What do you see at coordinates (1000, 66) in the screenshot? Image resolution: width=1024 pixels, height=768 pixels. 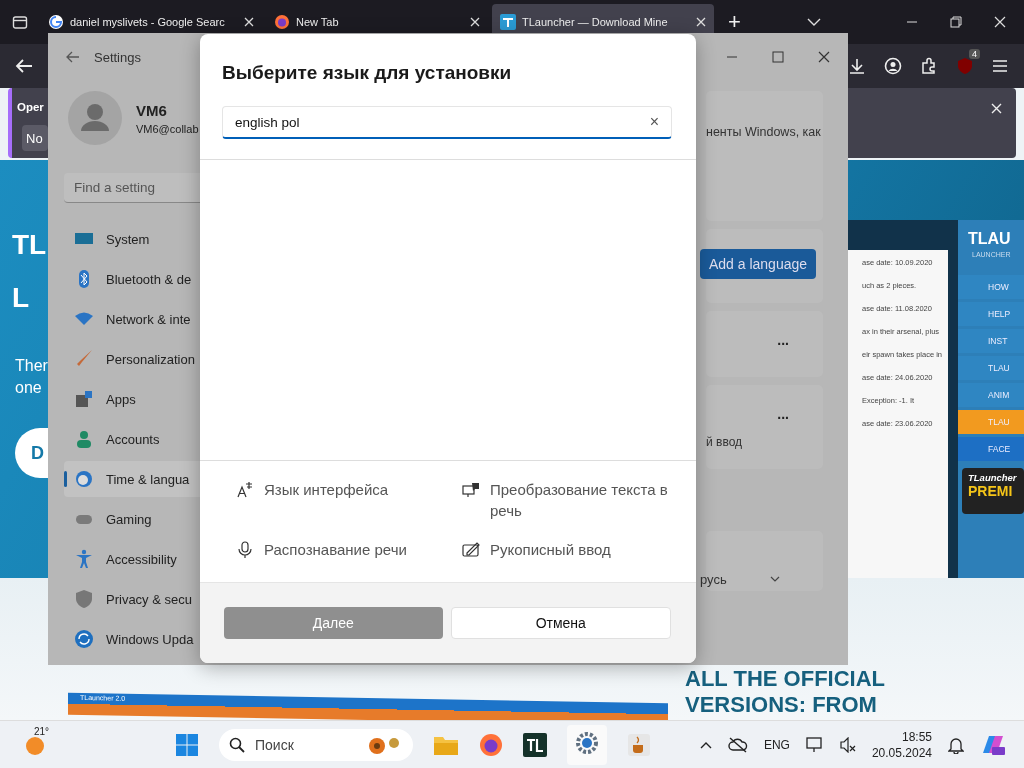 I see `menu-icon` at bounding box center [1000, 66].